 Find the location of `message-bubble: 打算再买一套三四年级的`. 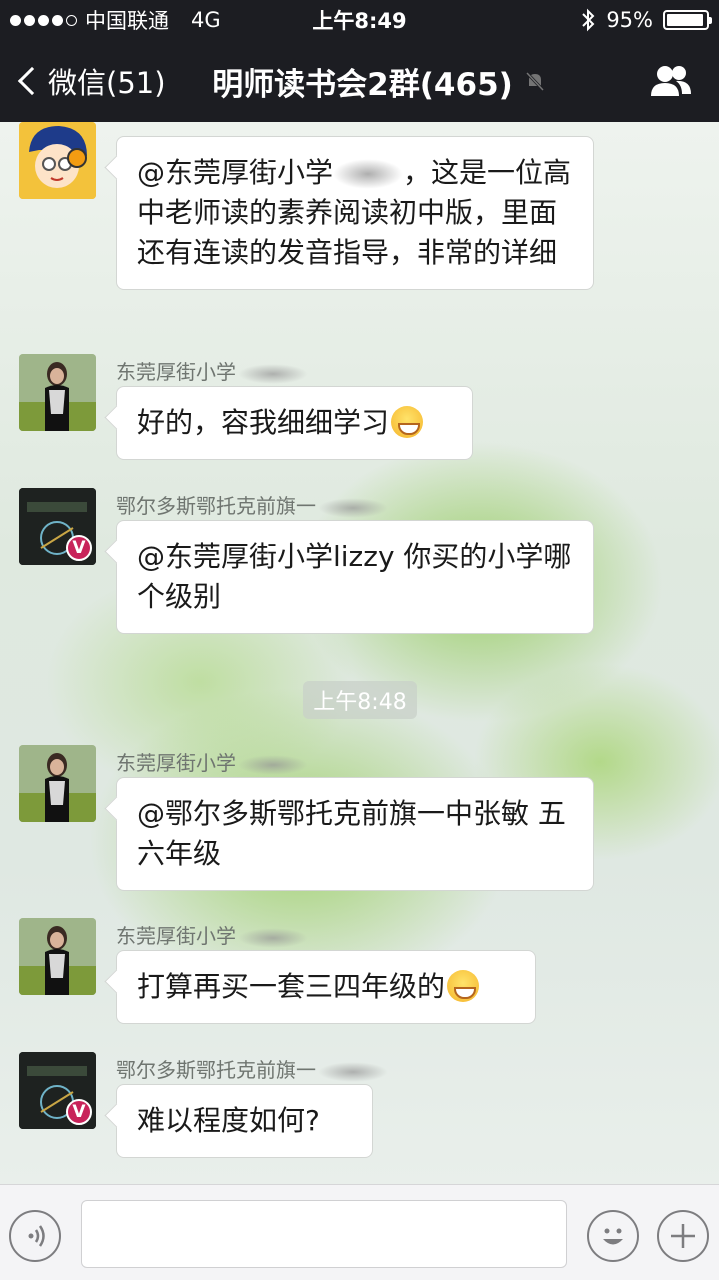

message-bubble: 打算再买一套三四年级的 is located at coordinates (326, 987).